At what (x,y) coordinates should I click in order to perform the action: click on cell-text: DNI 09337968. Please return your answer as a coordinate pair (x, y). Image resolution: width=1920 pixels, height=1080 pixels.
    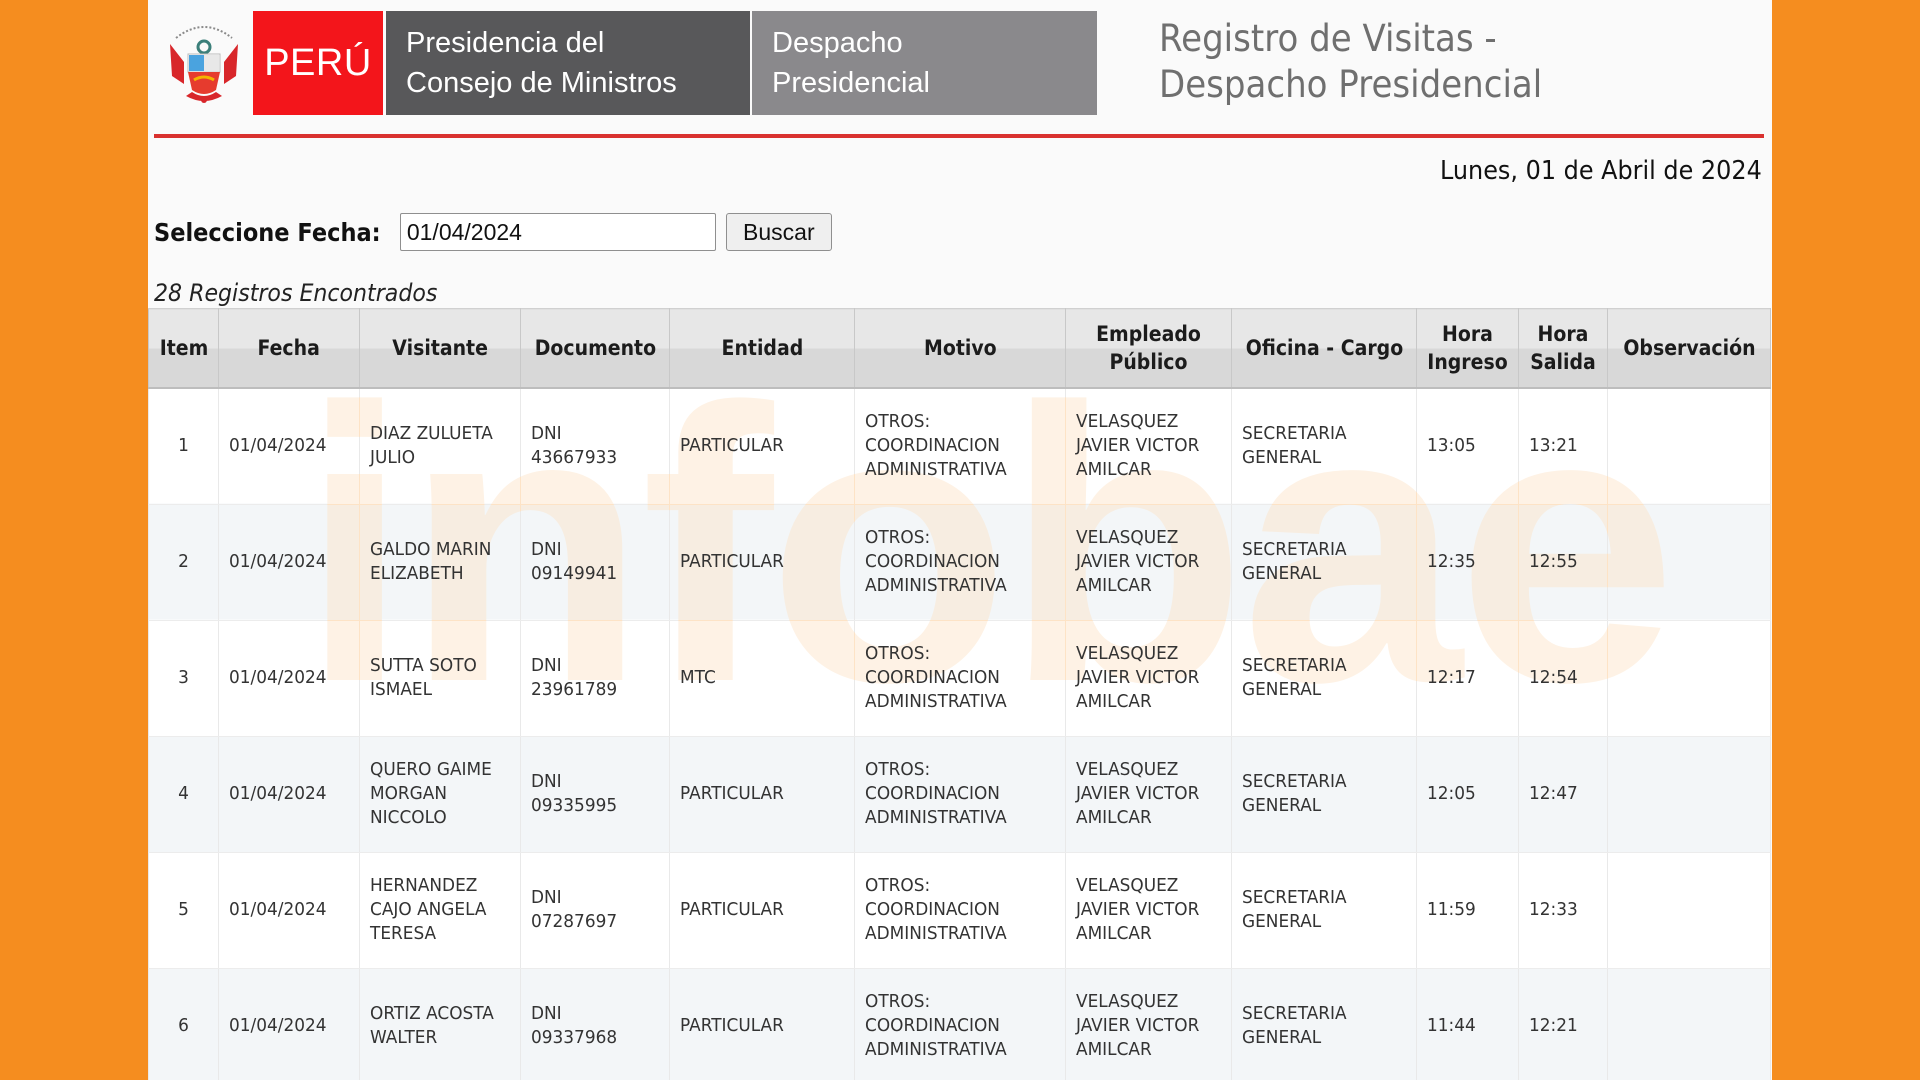
    Looking at the image, I should click on (574, 1025).